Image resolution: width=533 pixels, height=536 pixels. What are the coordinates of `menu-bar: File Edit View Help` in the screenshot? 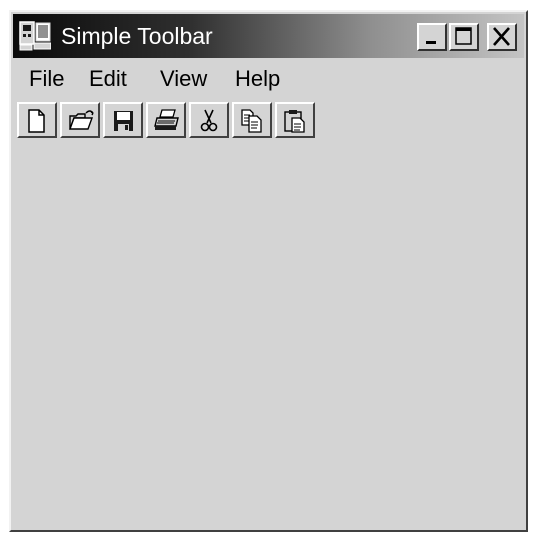 It's located at (268, 79).